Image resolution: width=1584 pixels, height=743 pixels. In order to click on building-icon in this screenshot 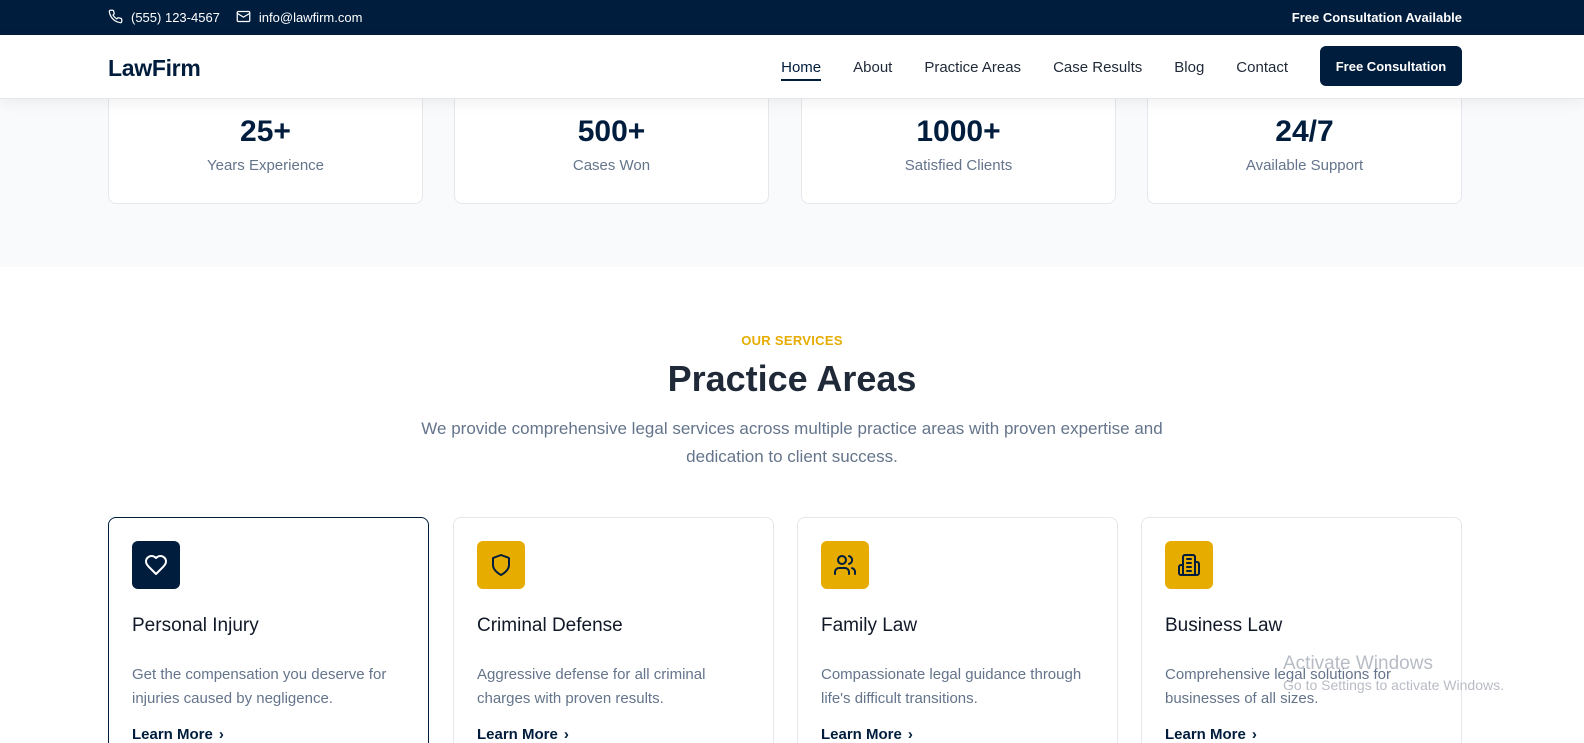, I will do `click(1189, 565)`.